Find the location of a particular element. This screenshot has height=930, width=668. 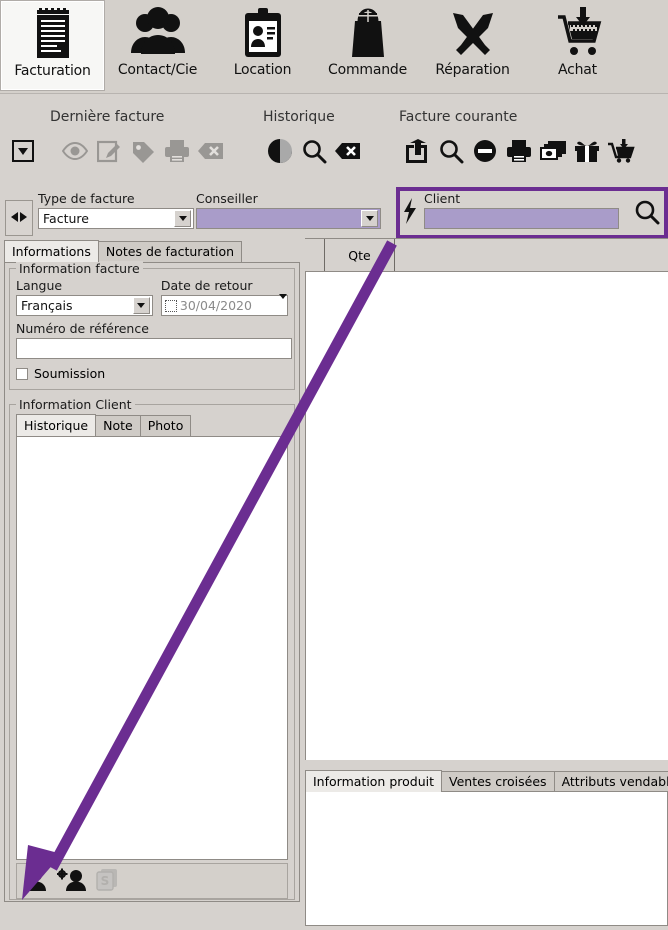

conseiller-field: Conseiller is located at coordinates (288, 210).